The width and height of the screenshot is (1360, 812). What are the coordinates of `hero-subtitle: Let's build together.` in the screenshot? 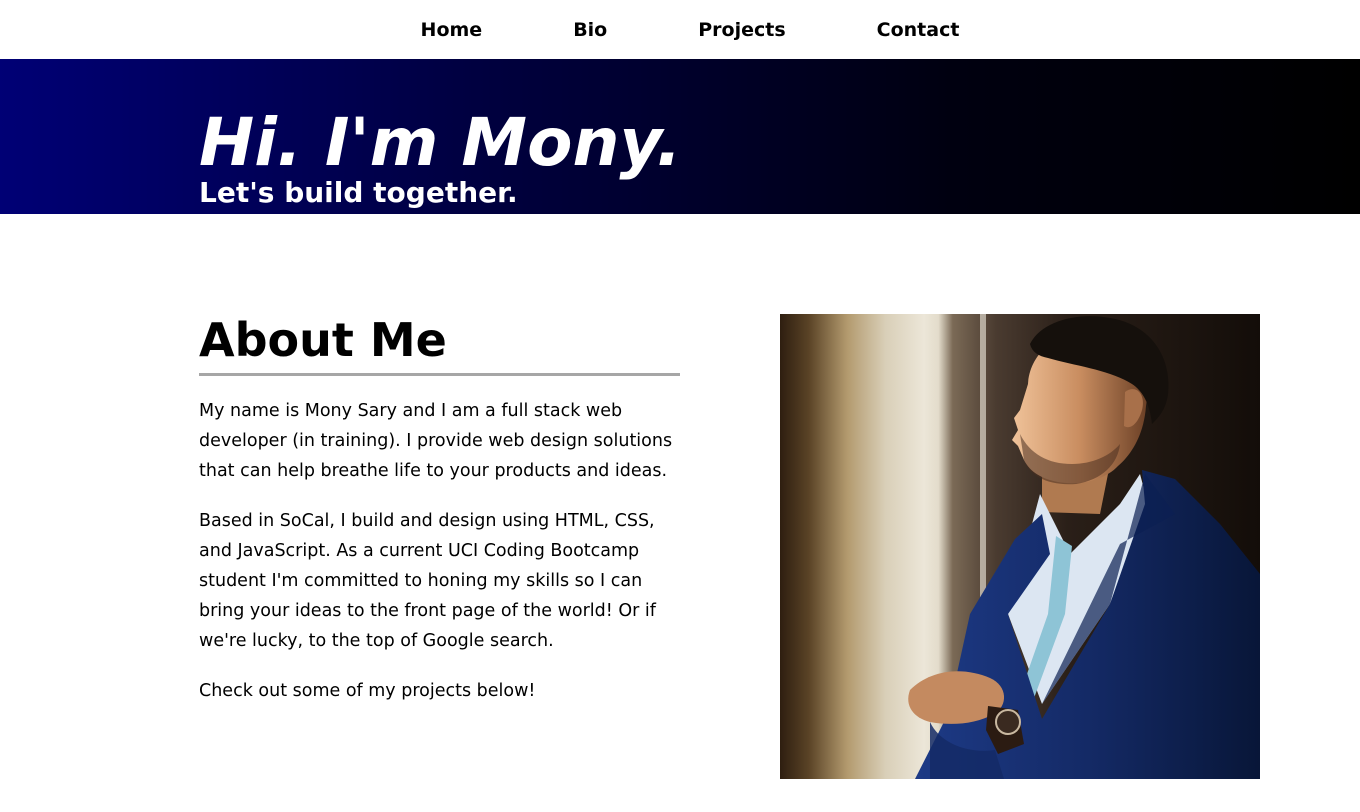 It's located at (358, 192).